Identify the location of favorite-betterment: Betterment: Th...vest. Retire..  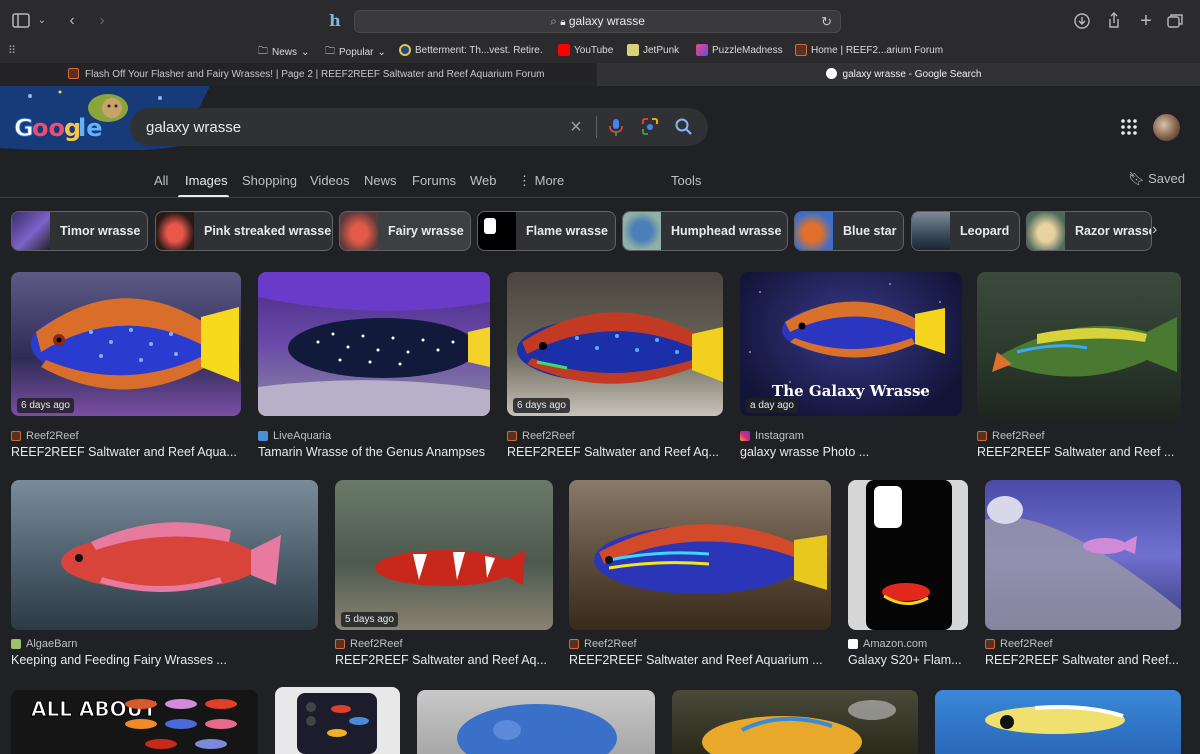
(471, 50).